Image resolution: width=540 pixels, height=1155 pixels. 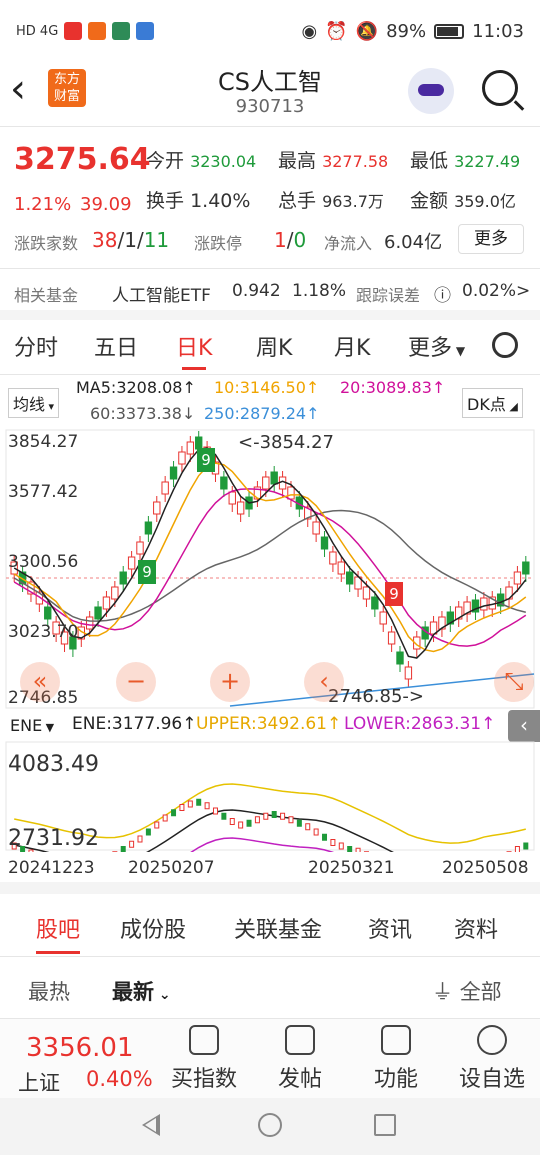 What do you see at coordinates (140, 240) in the screenshot?
I see `updown-sep: /` at bounding box center [140, 240].